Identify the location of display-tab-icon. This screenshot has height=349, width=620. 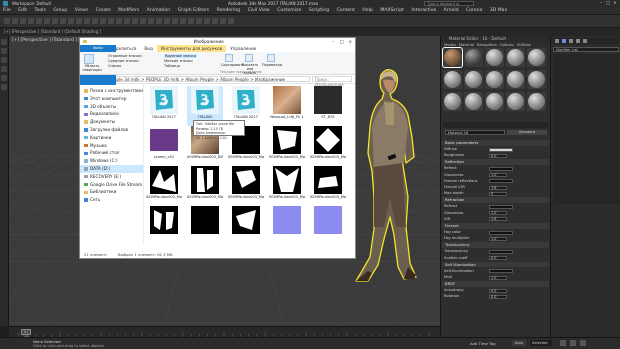
(585, 41).